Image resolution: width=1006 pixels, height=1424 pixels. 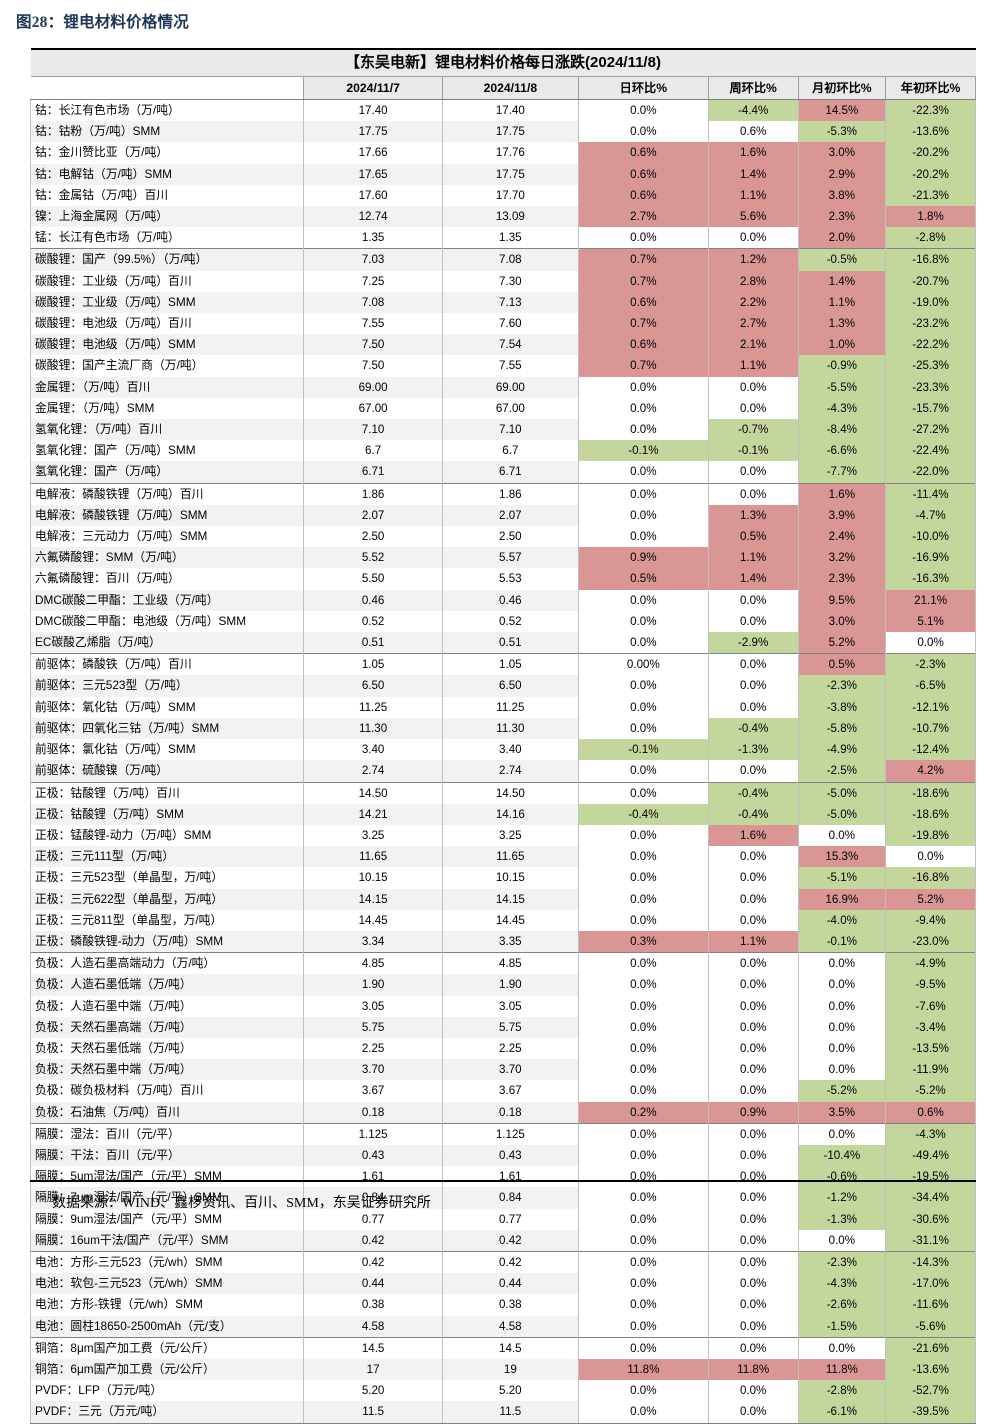 What do you see at coordinates (373, 664) in the screenshot?
I see `cell-price-date1: 1.05` at bounding box center [373, 664].